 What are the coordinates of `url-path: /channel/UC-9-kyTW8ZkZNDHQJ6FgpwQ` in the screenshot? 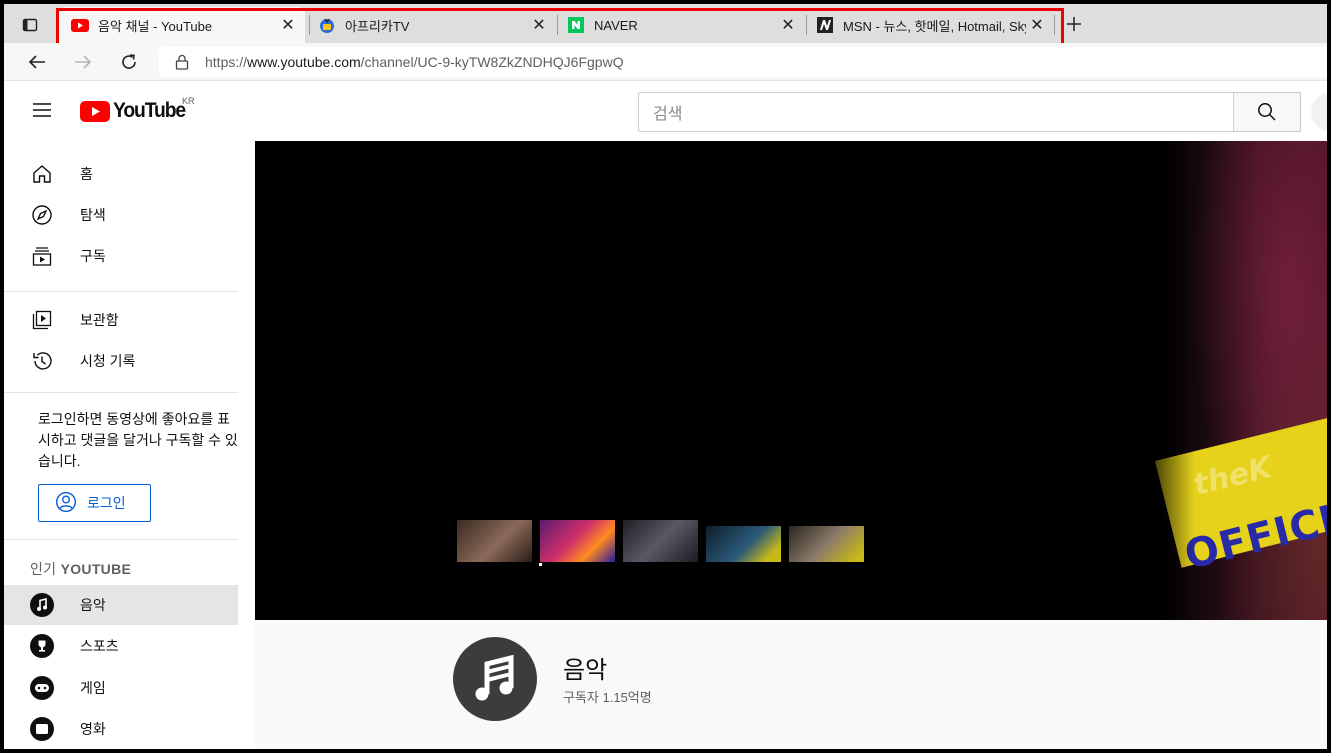 It's located at (492, 62).